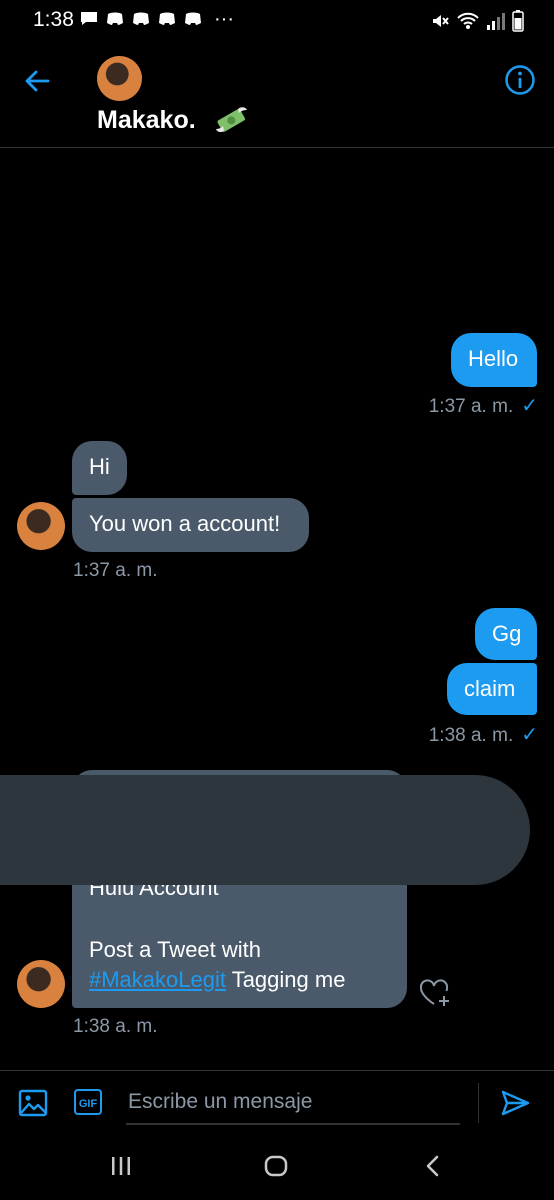 This screenshot has width=554, height=1200. Describe the element at coordinates (276, 1166) in the screenshot. I see `home-icon` at that location.